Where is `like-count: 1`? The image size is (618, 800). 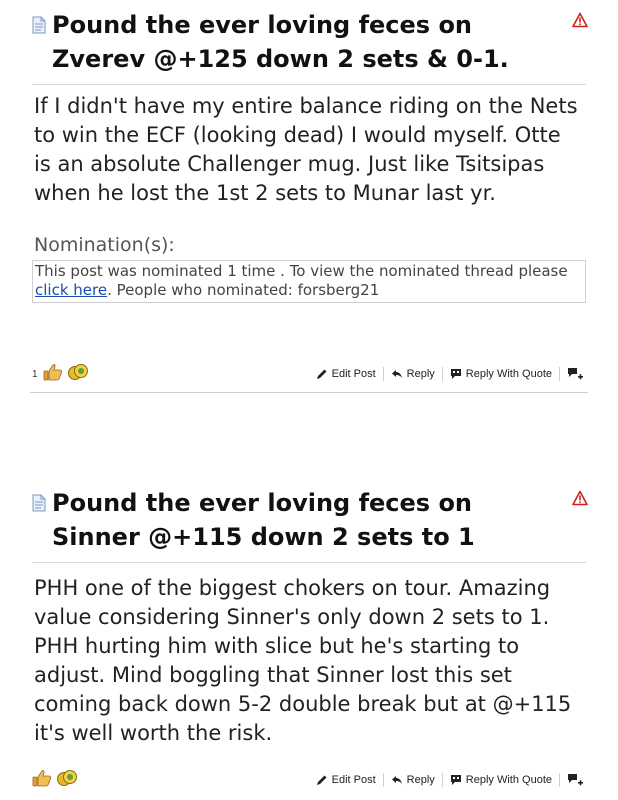 like-count: 1 is located at coordinates (35, 374).